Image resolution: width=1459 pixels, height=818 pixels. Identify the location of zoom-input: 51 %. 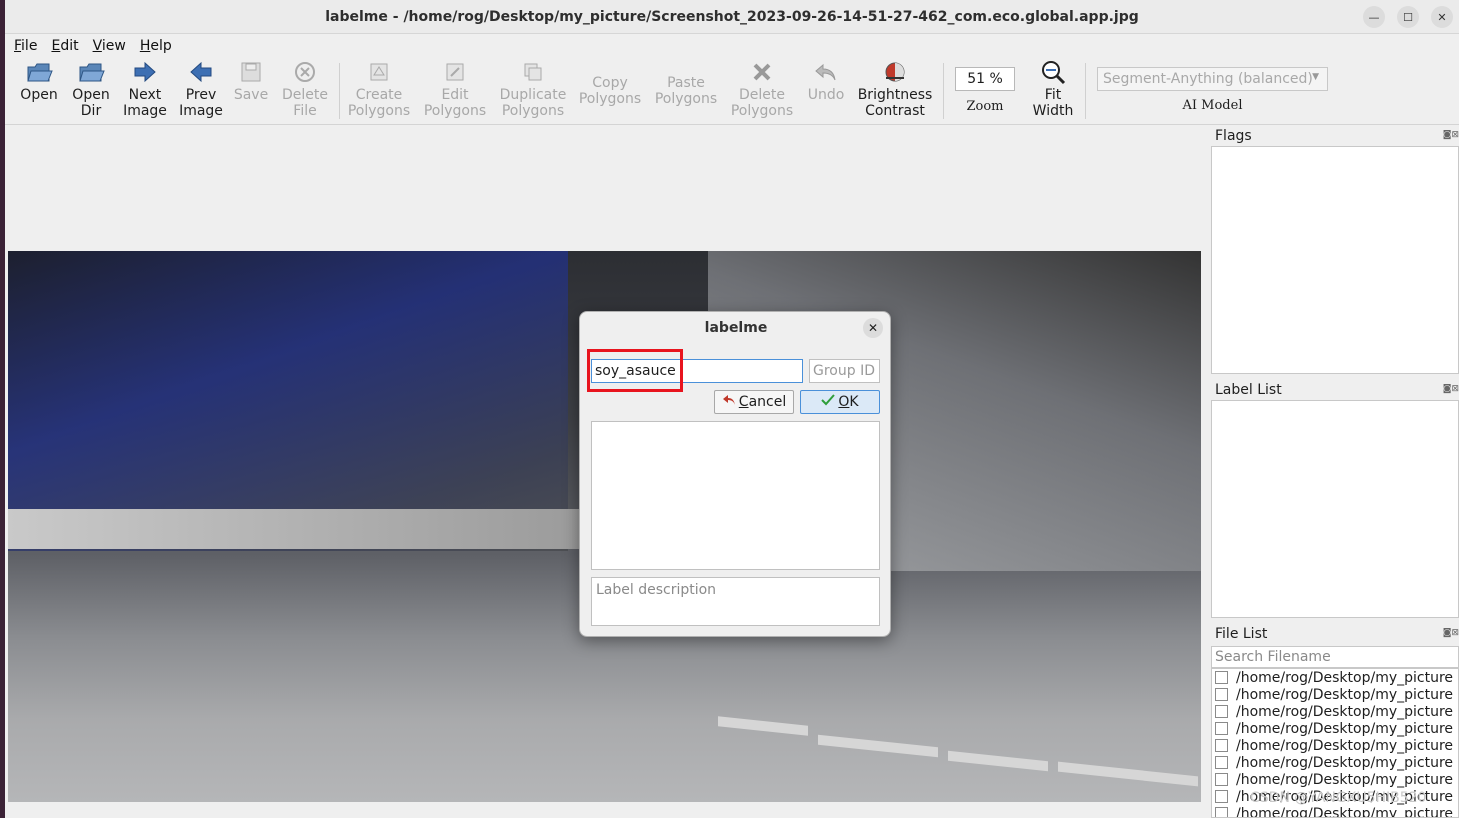
(985, 79).